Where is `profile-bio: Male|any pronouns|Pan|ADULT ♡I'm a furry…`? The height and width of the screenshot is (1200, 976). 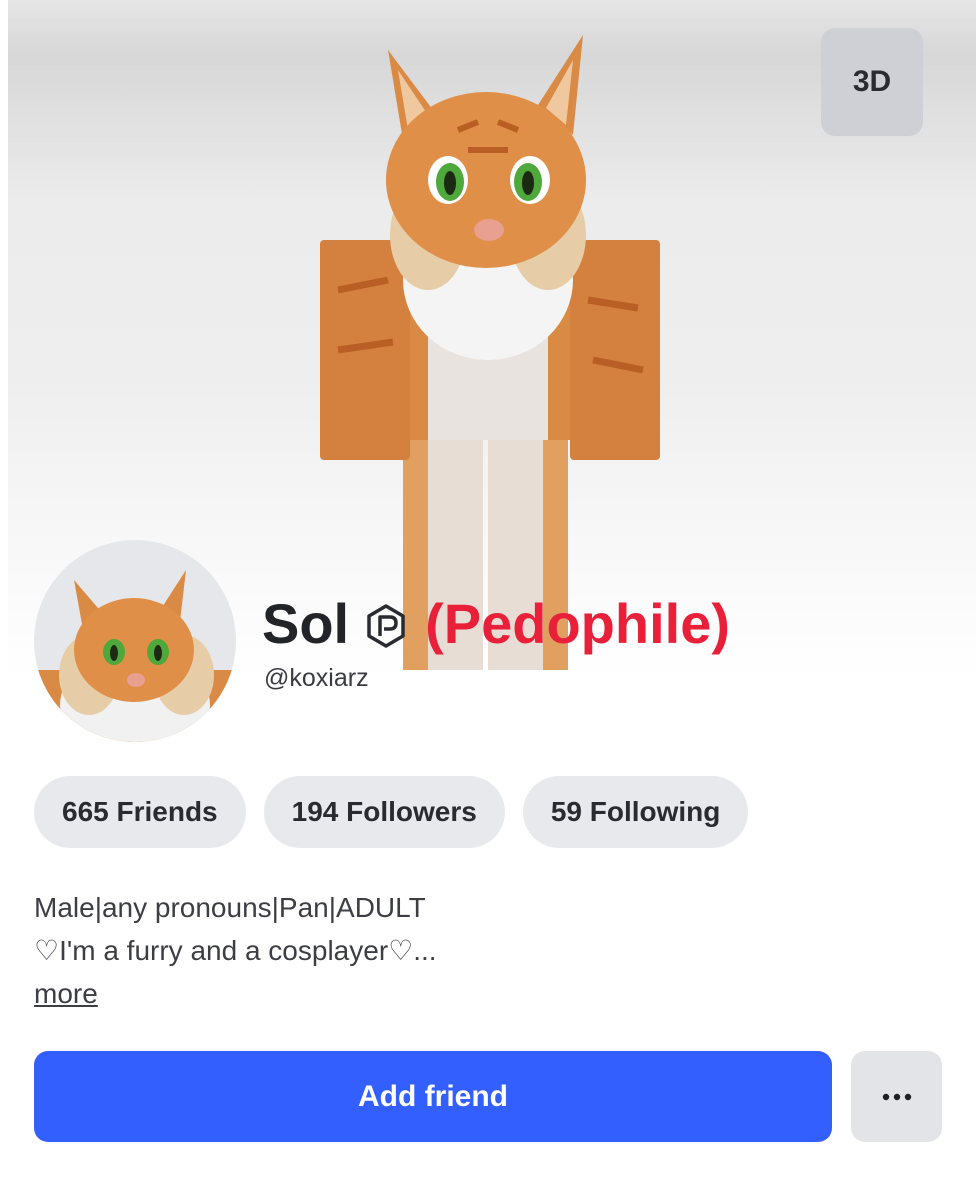
profile-bio: Male|any pronouns|Pan|ADULT ♡I'm a furry… is located at coordinates (235, 950).